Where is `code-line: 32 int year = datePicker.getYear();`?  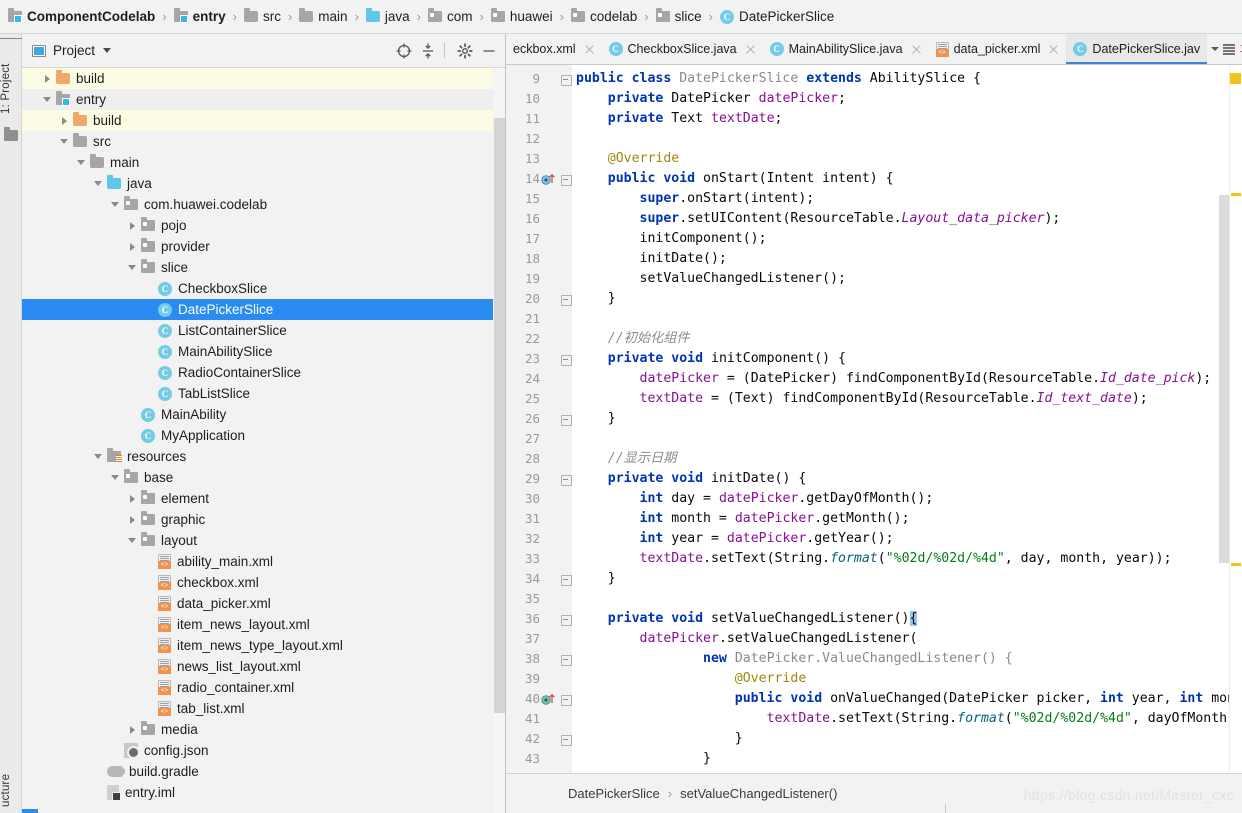 code-line: 32 int year = datePicker.getYear(); is located at coordinates (874, 539).